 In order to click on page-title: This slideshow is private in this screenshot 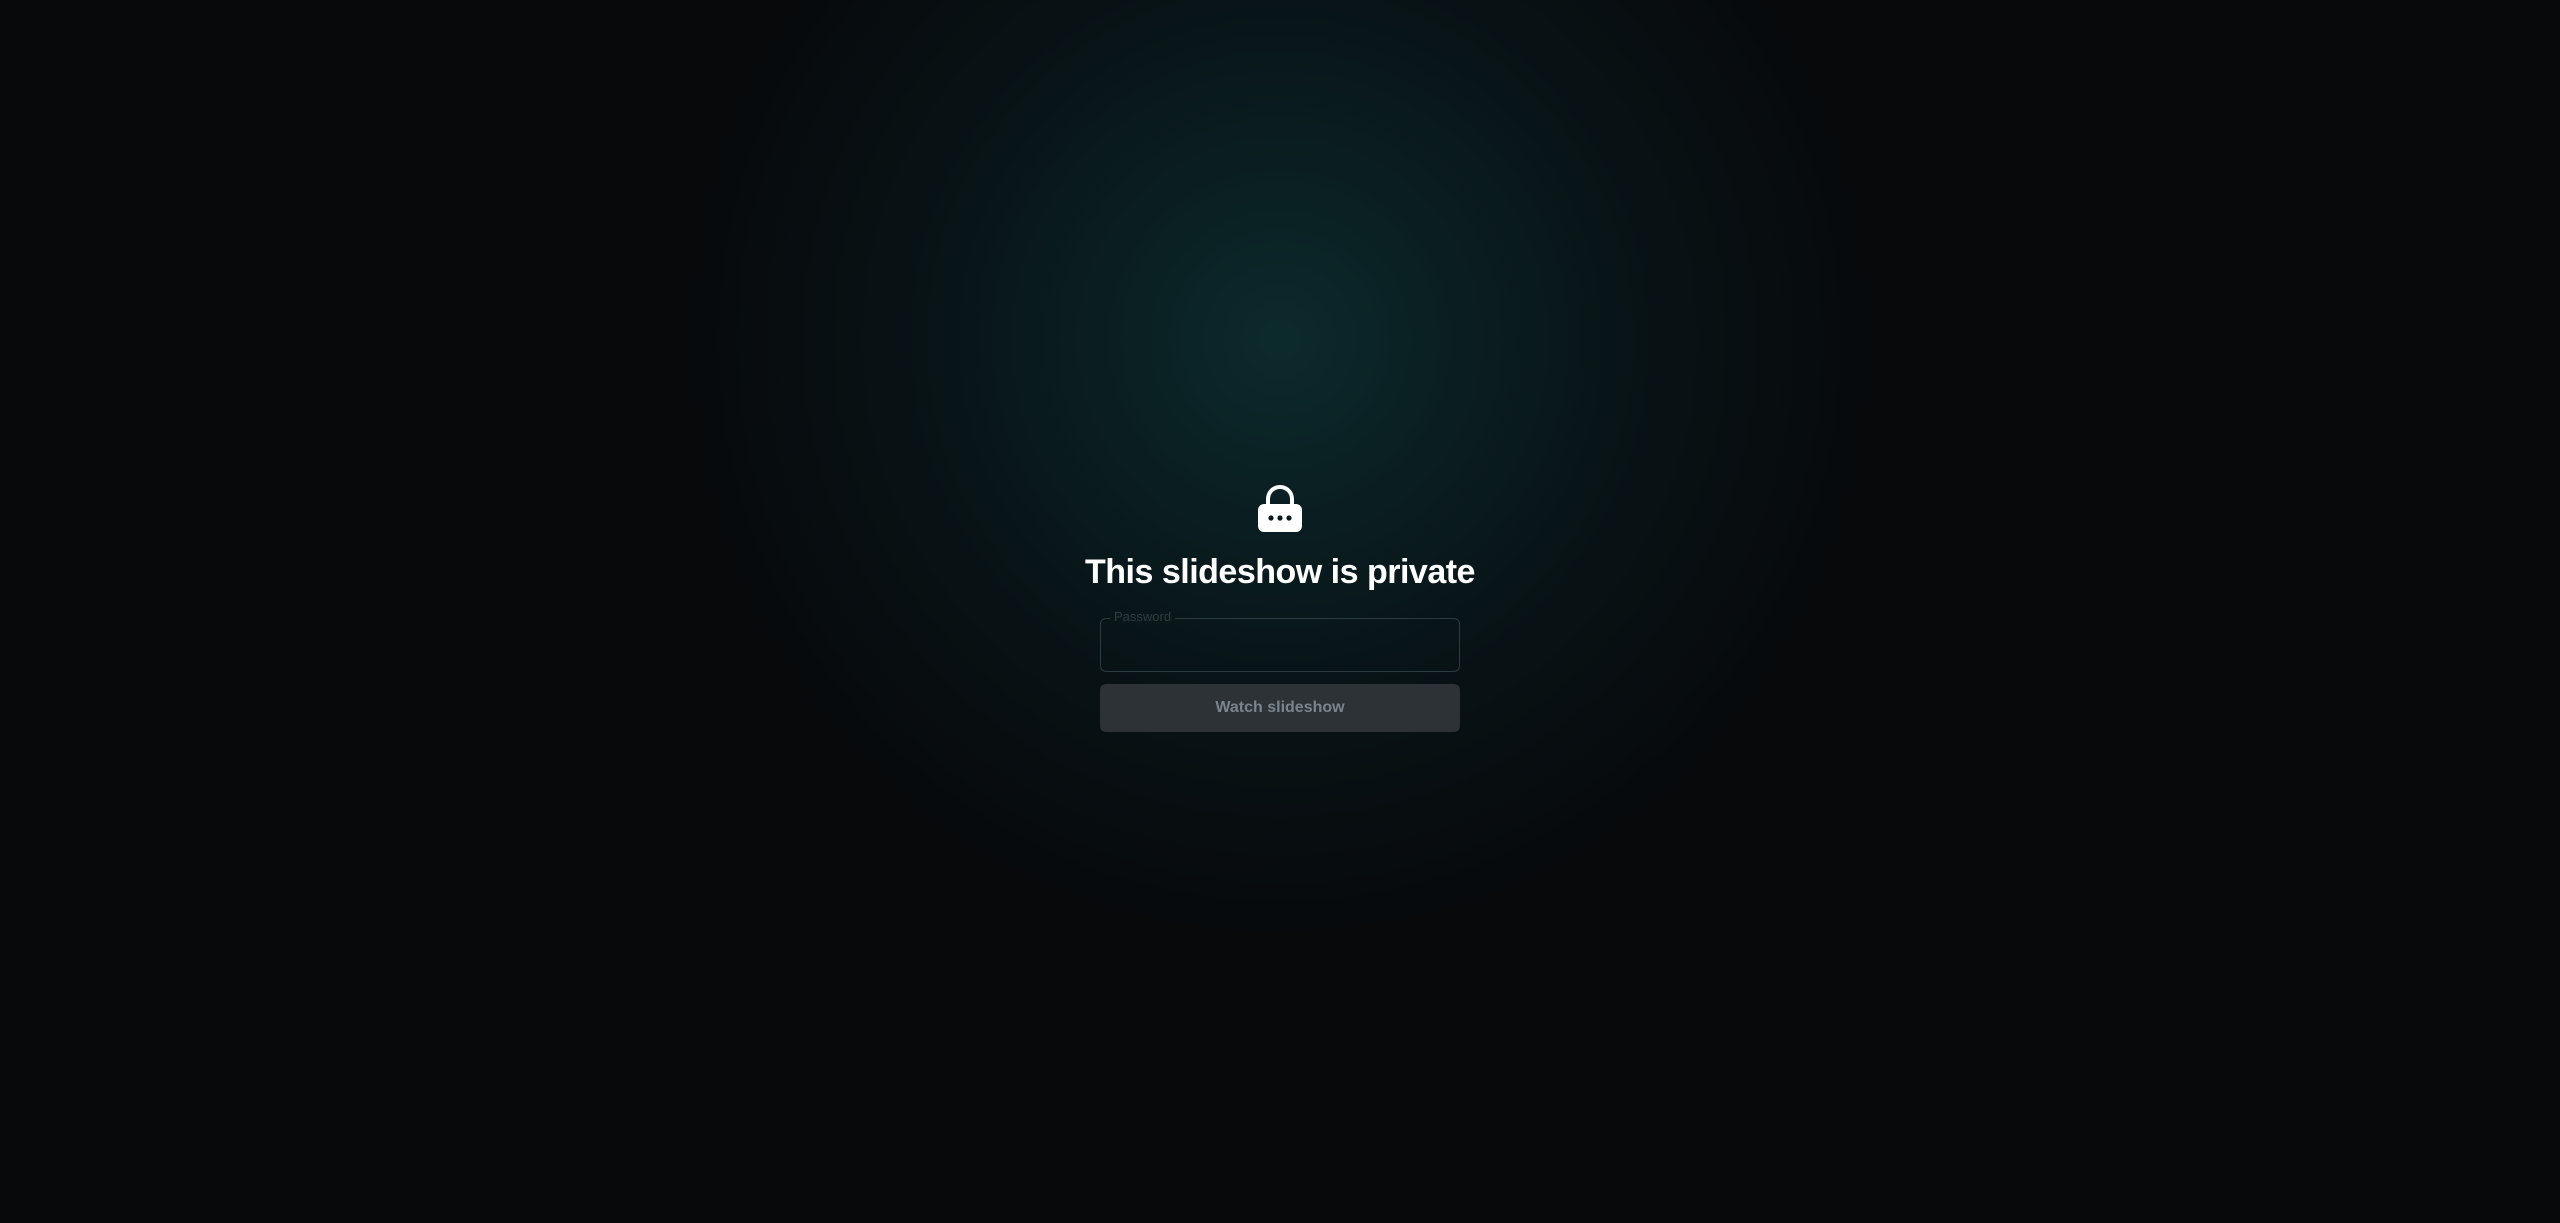, I will do `click(1280, 572)`.